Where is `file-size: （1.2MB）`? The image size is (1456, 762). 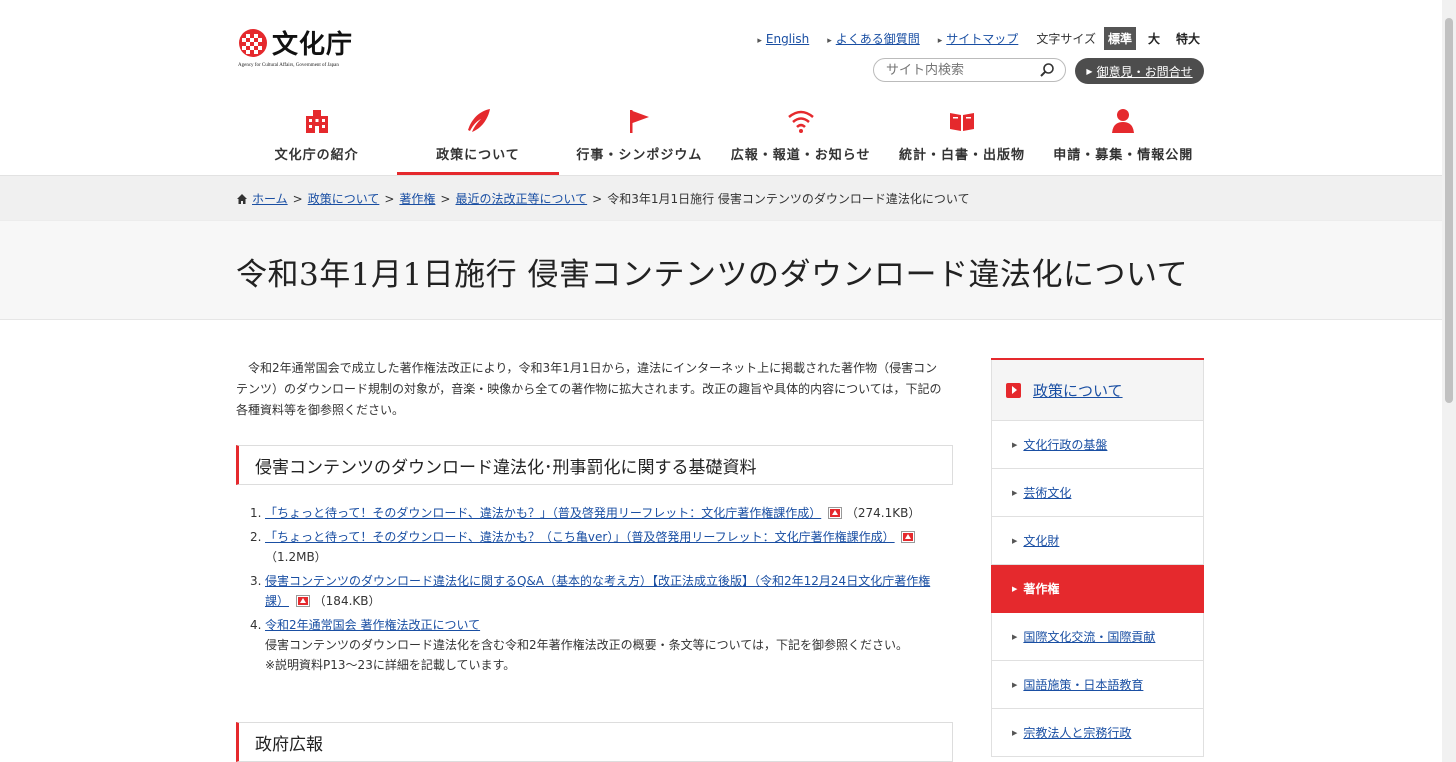 file-size: （1.2MB） is located at coordinates (296, 557).